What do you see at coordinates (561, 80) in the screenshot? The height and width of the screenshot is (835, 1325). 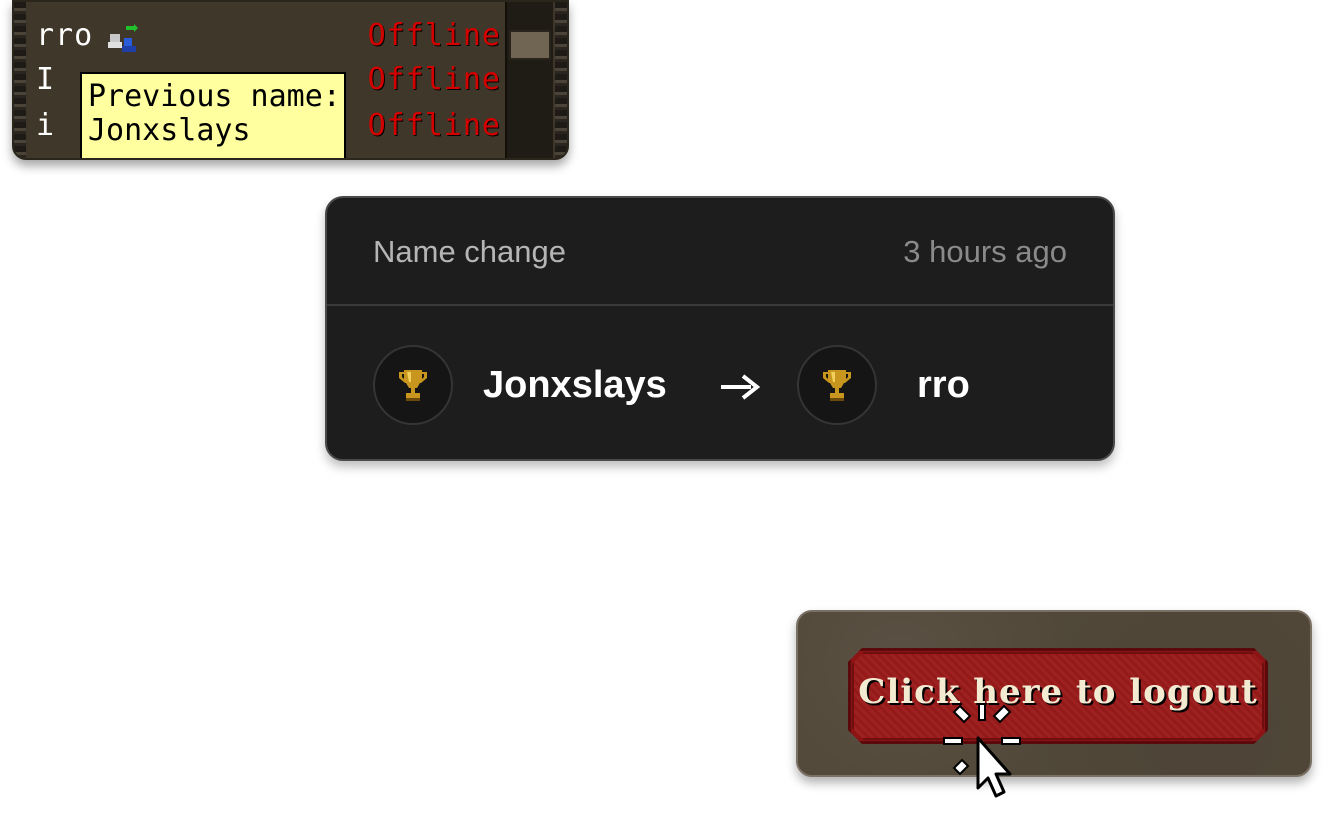 I see `panel-border-right` at bounding box center [561, 80].